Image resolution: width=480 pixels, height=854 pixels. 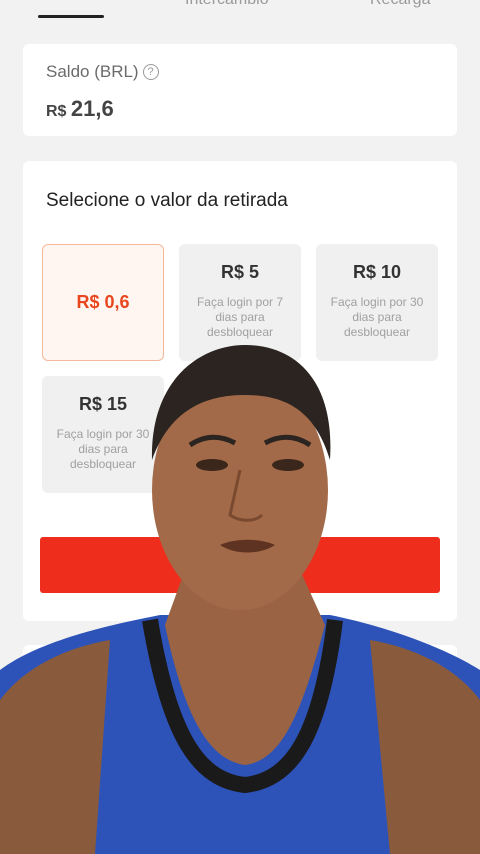 I want to click on option-note: Faça login por 30 dias para desbloquear, so click(x=377, y=317).